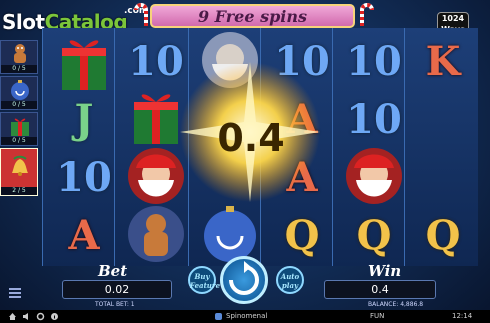  Describe the element at coordinates (385, 271) in the screenshot. I see `win-label: Win` at that location.